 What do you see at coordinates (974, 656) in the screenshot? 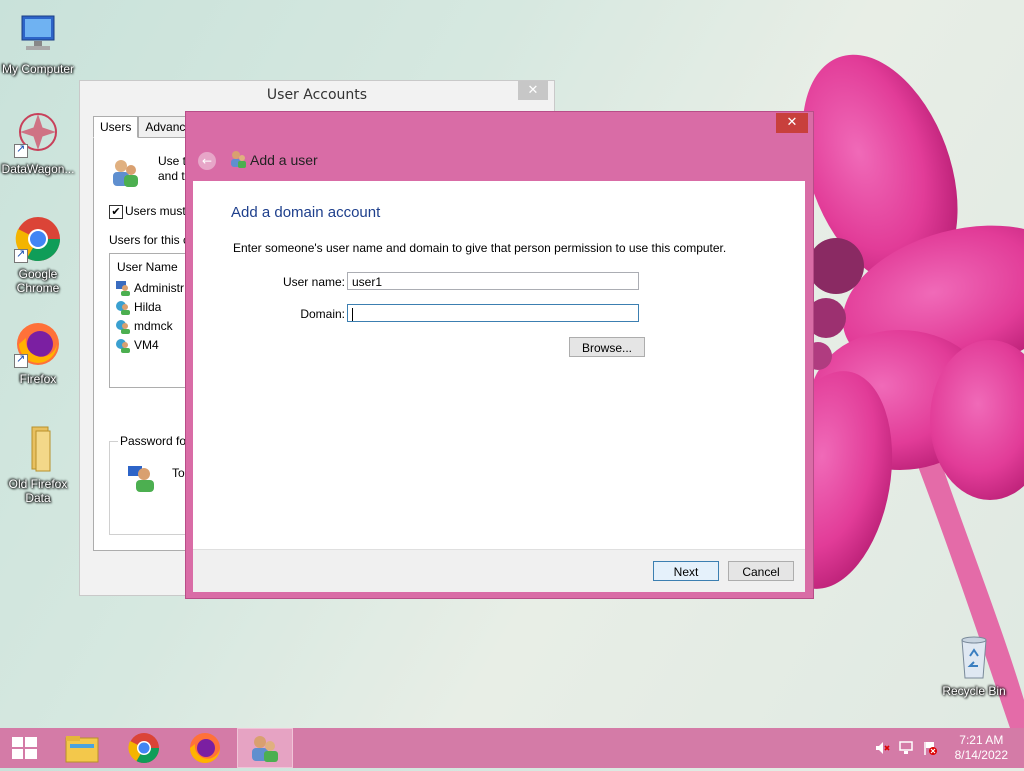
I see `recycle-bin-icon` at bounding box center [974, 656].